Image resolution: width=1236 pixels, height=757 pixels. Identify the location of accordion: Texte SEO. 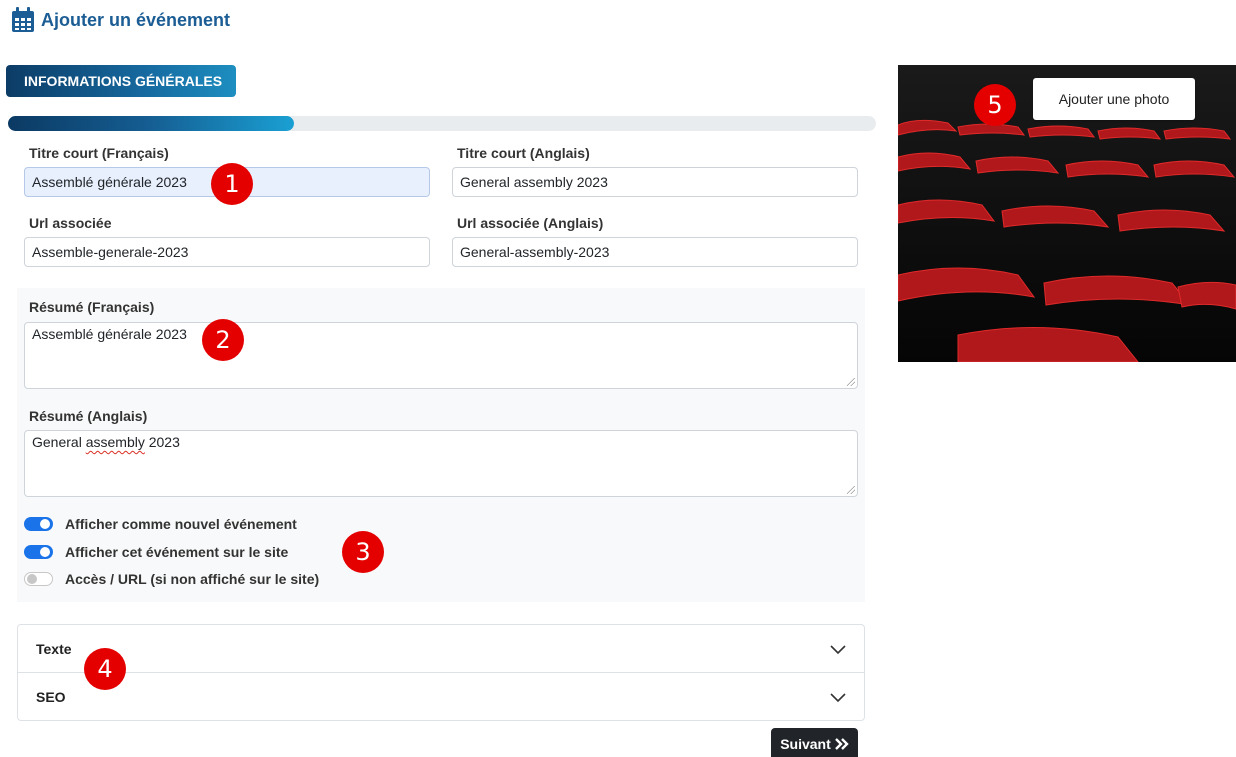
(441, 672).